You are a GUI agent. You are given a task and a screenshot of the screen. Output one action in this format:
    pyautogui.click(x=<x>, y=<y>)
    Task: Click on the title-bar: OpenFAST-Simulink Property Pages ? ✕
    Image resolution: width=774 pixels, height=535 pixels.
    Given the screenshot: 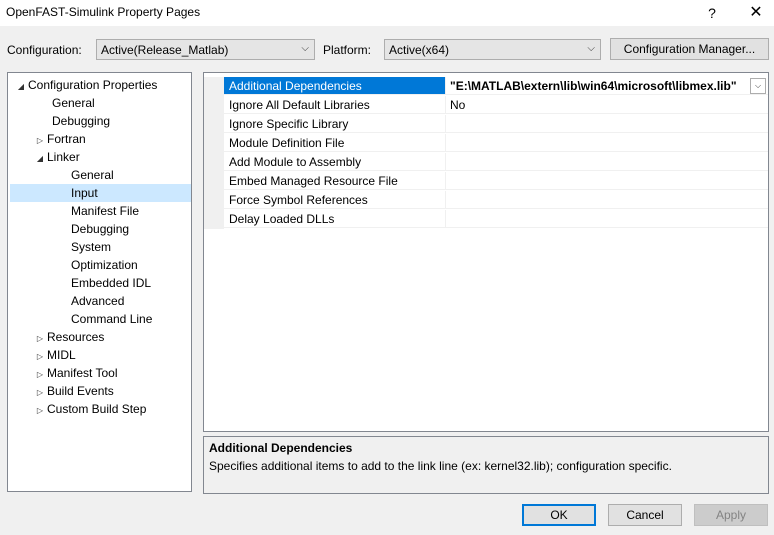 What is the action you would take?
    pyautogui.click(x=387, y=13)
    